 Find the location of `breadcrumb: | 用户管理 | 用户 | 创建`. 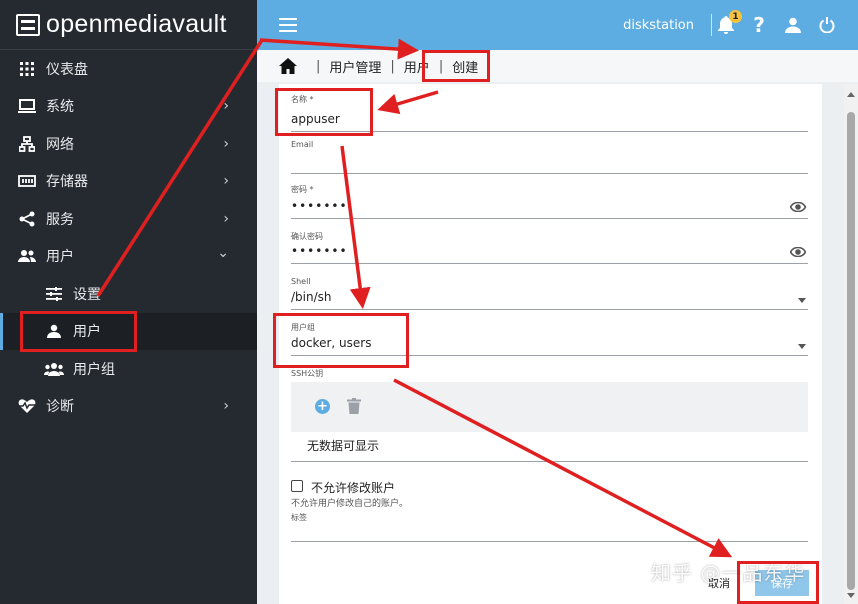

breadcrumb: | 用户管理 | 用户 | 创建 is located at coordinates (557, 66).